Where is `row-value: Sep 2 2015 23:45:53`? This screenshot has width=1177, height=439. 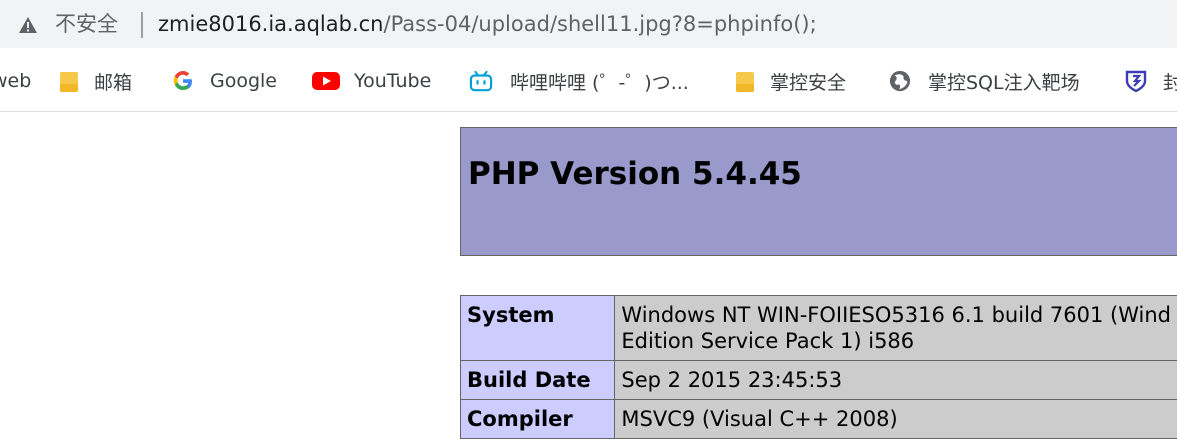 row-value: Sep 2 2015 23:45:53 is located at coordinates (896, 380).